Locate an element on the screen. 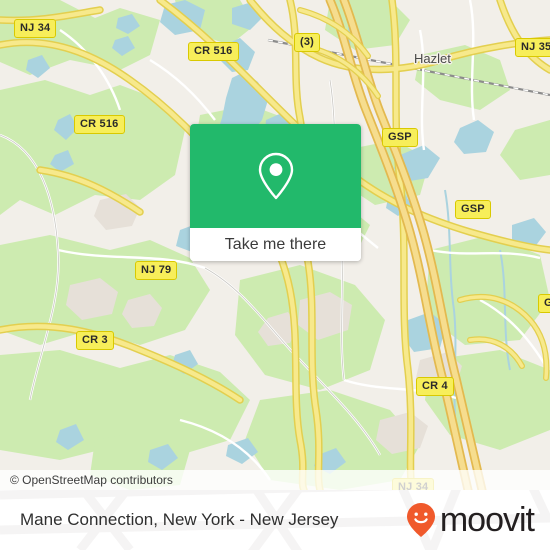  map-attribution: © OpenStreetMap contributors is located at coordinates (275, 480).